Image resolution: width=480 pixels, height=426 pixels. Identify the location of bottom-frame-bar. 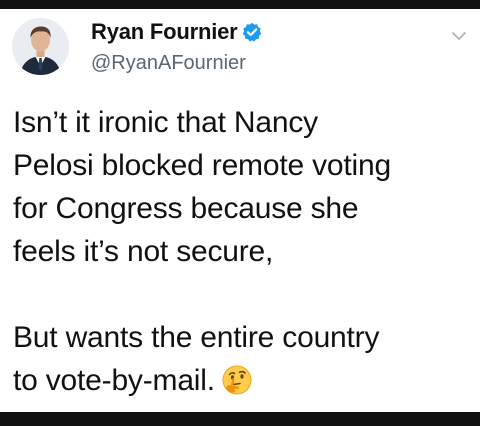
(240, 419).